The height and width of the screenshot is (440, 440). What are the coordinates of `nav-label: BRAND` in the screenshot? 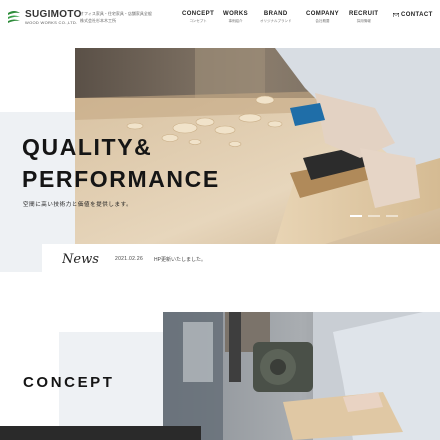 It's located at (275, 14).